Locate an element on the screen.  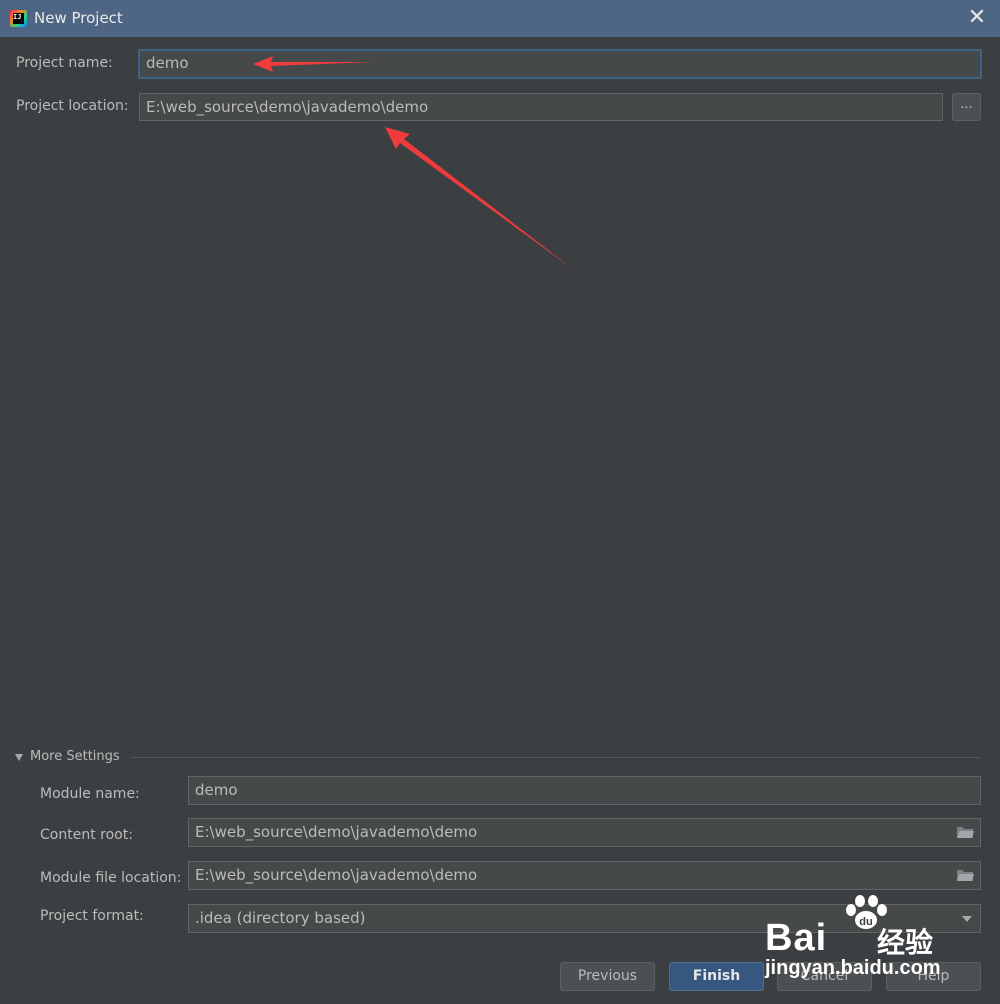
module-file-location-value: E:\web_source\demo\javademo\demo is located at coordinates (336, 875).